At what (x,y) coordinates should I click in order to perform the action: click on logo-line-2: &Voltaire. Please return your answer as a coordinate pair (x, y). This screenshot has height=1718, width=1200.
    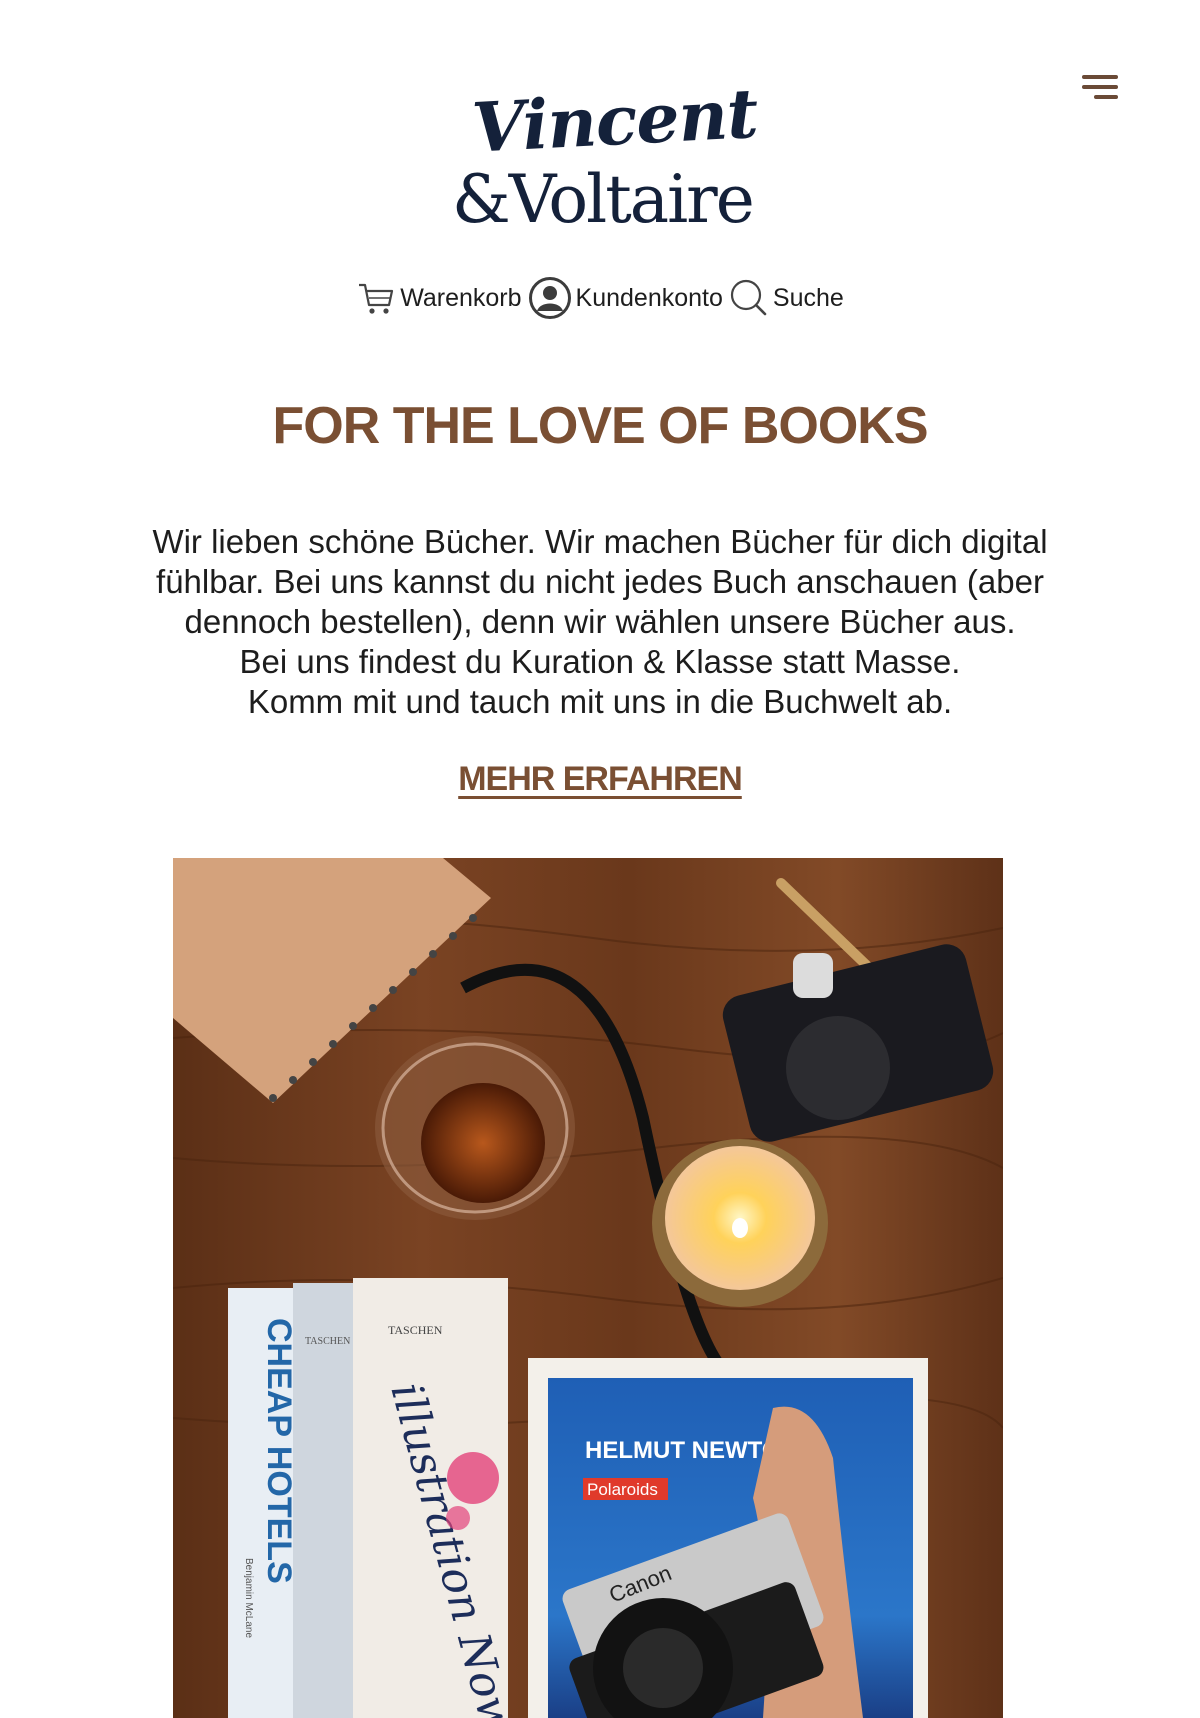
    Looking at the image, I should click on (603, 199).